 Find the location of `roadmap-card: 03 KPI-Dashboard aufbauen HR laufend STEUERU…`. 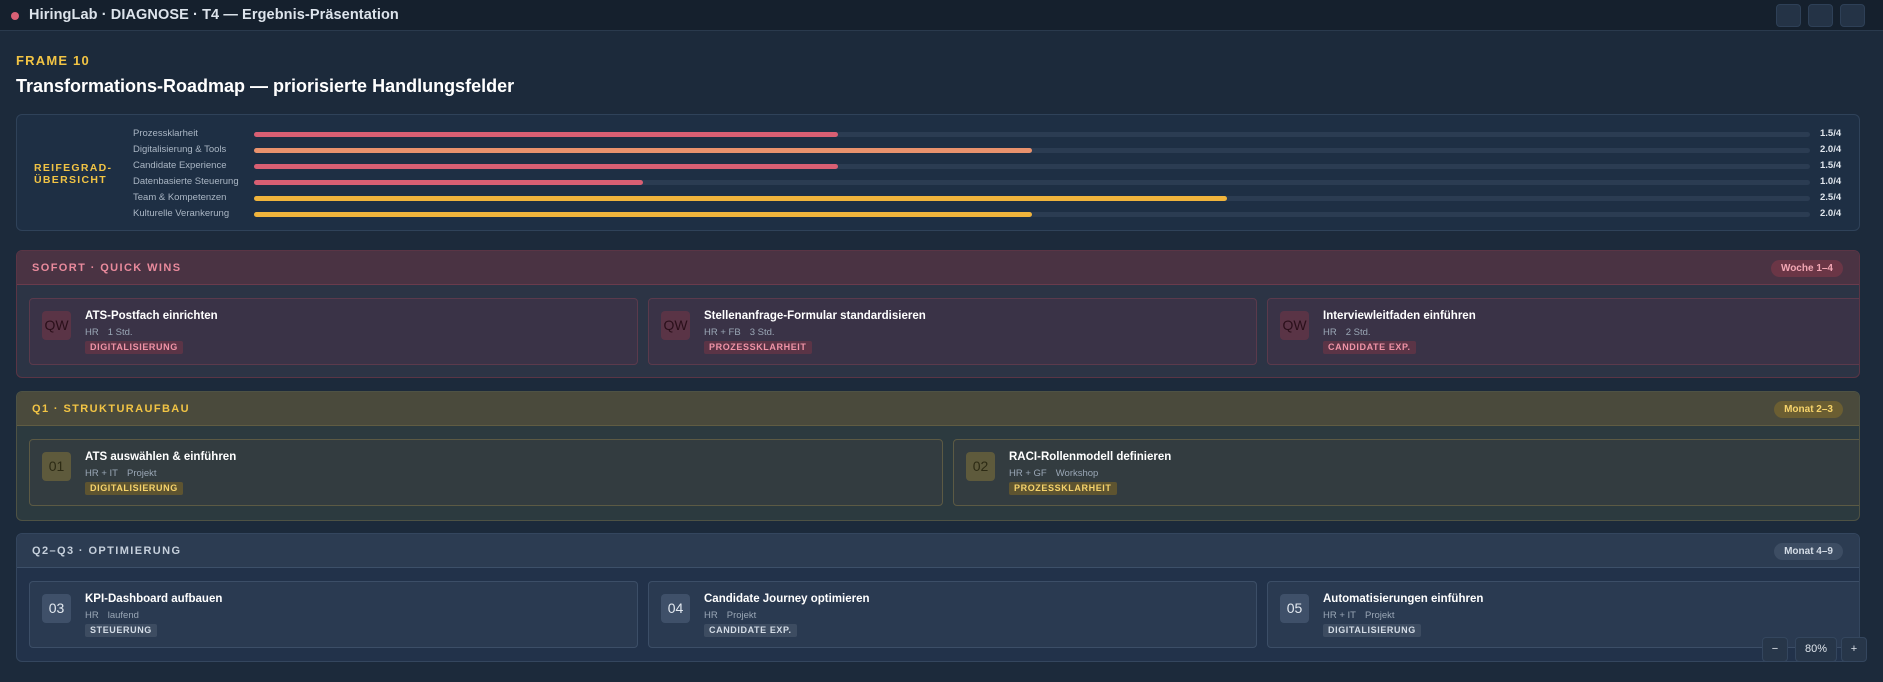

roadmap-card: 03 KPI-Dashboard aufbauen HR laufend STEUERU… is located at coordinates (333, 614).